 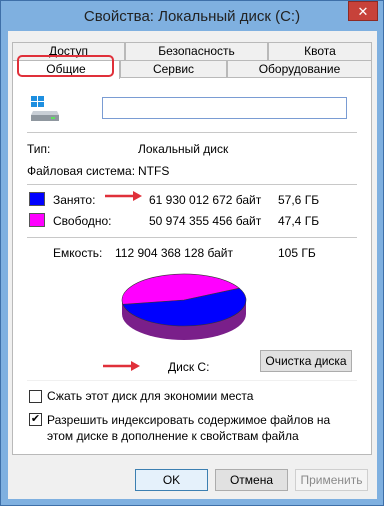 What do you see at coordinates (81, 171) in the screenshot?
I see `filesystem-label: Файловая система:` at bounding box center [81, 171].